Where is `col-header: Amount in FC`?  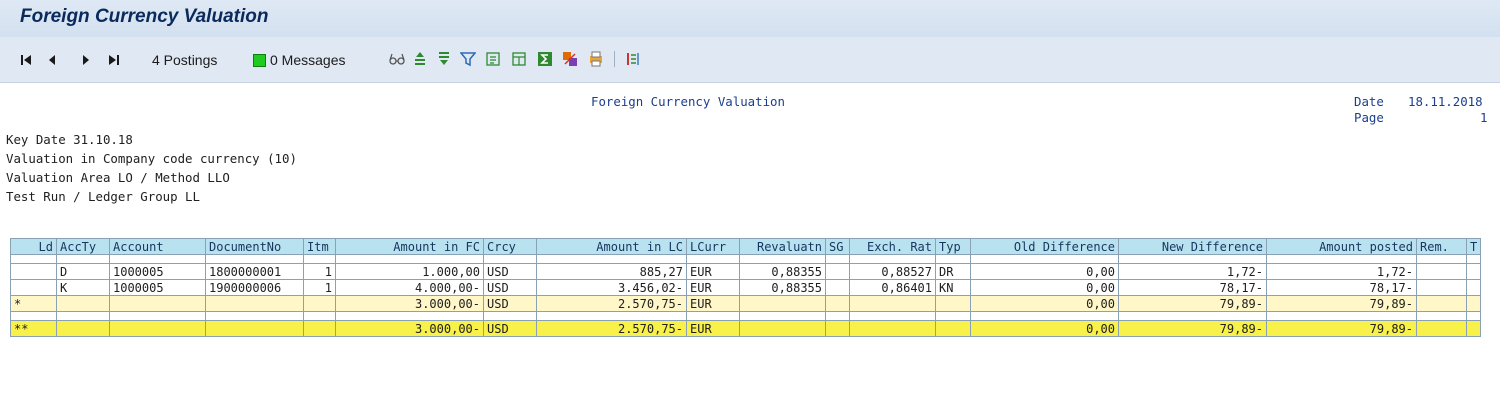 col-header: Amount in FC is located at coordinates (409, 246).